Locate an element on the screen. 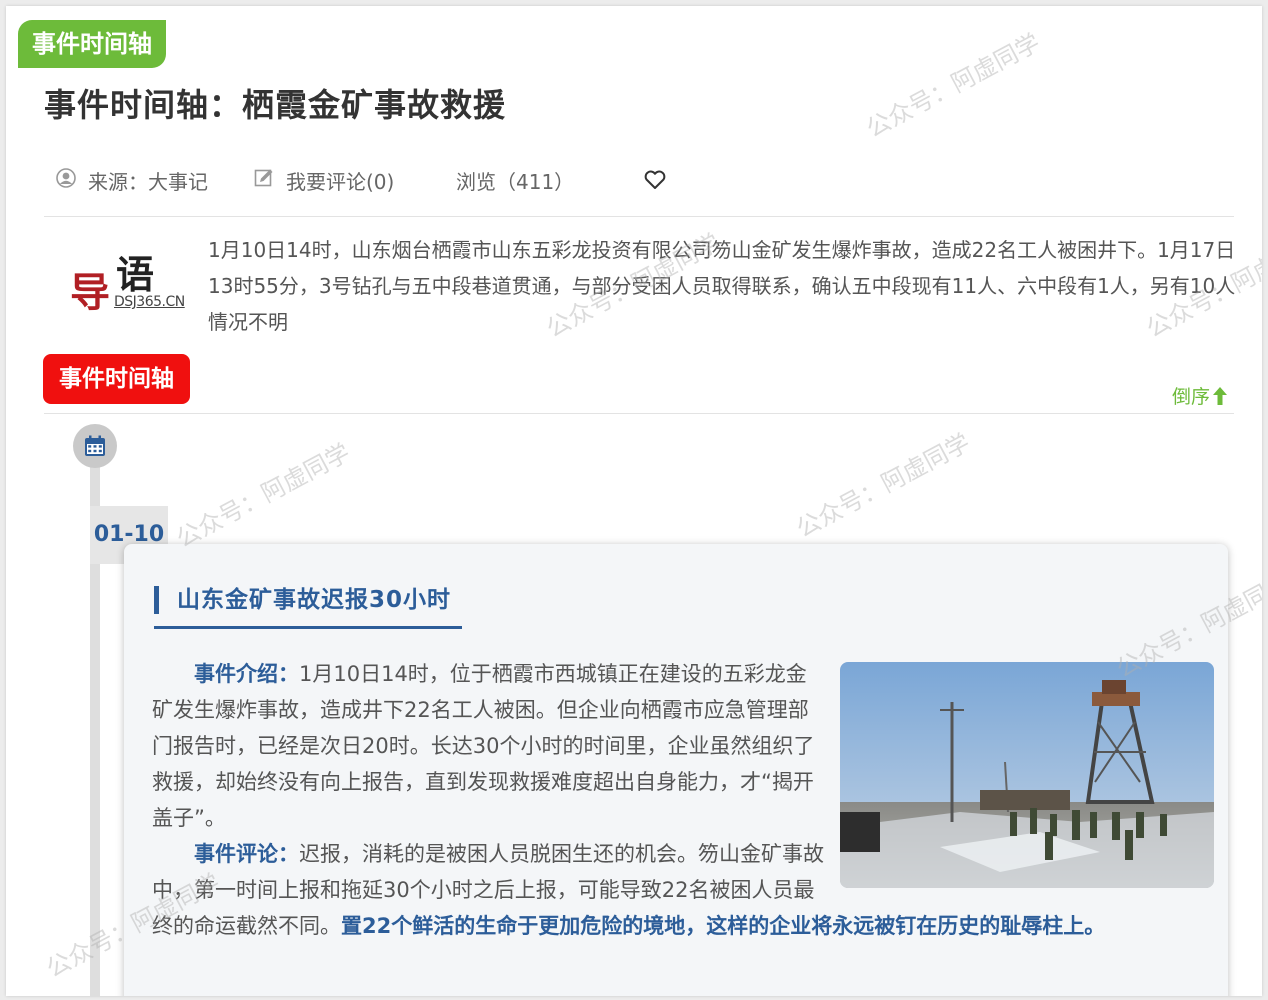 The width and height of the screenshot is (1268, 1000). timeline-section-tab: 事件时间轴 is located at coordinates (116, 379).